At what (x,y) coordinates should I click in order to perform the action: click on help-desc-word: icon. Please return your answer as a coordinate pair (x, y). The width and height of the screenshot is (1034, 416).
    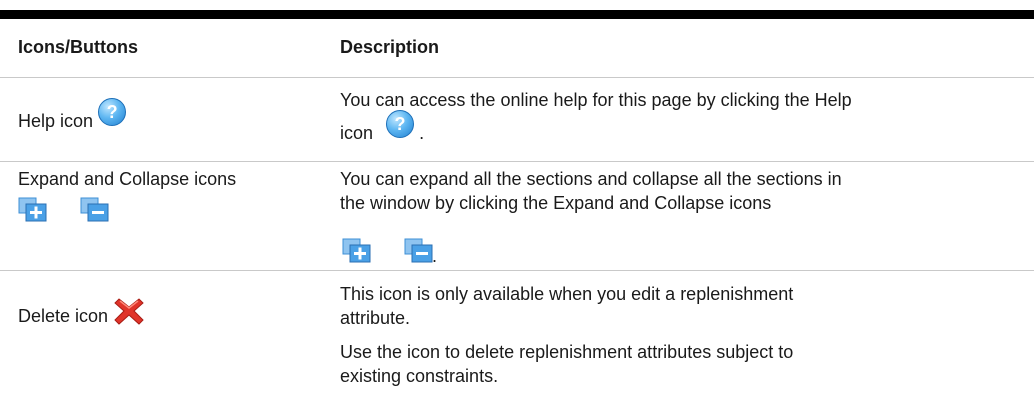
    Looking at the image, I should click on (357, 132).